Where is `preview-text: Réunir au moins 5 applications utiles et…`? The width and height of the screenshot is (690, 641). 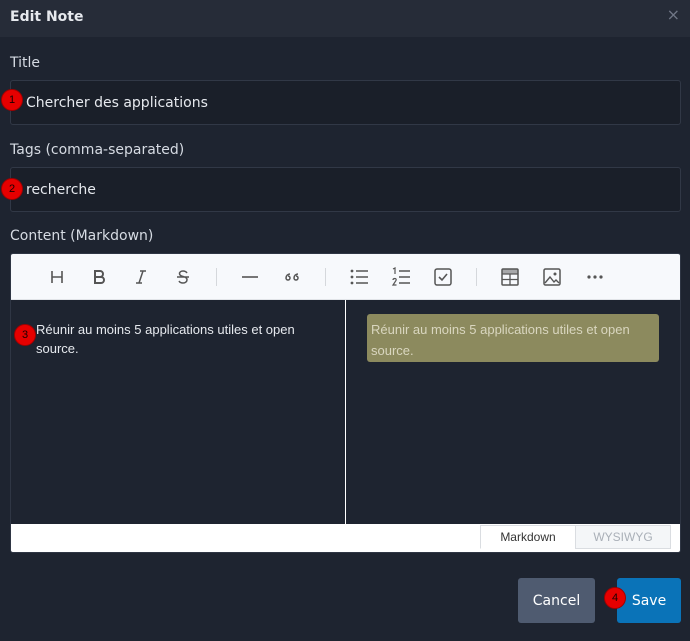
preview-text: Réunir au moins 5 applications utiles et… is located at coordinates (513, 338).